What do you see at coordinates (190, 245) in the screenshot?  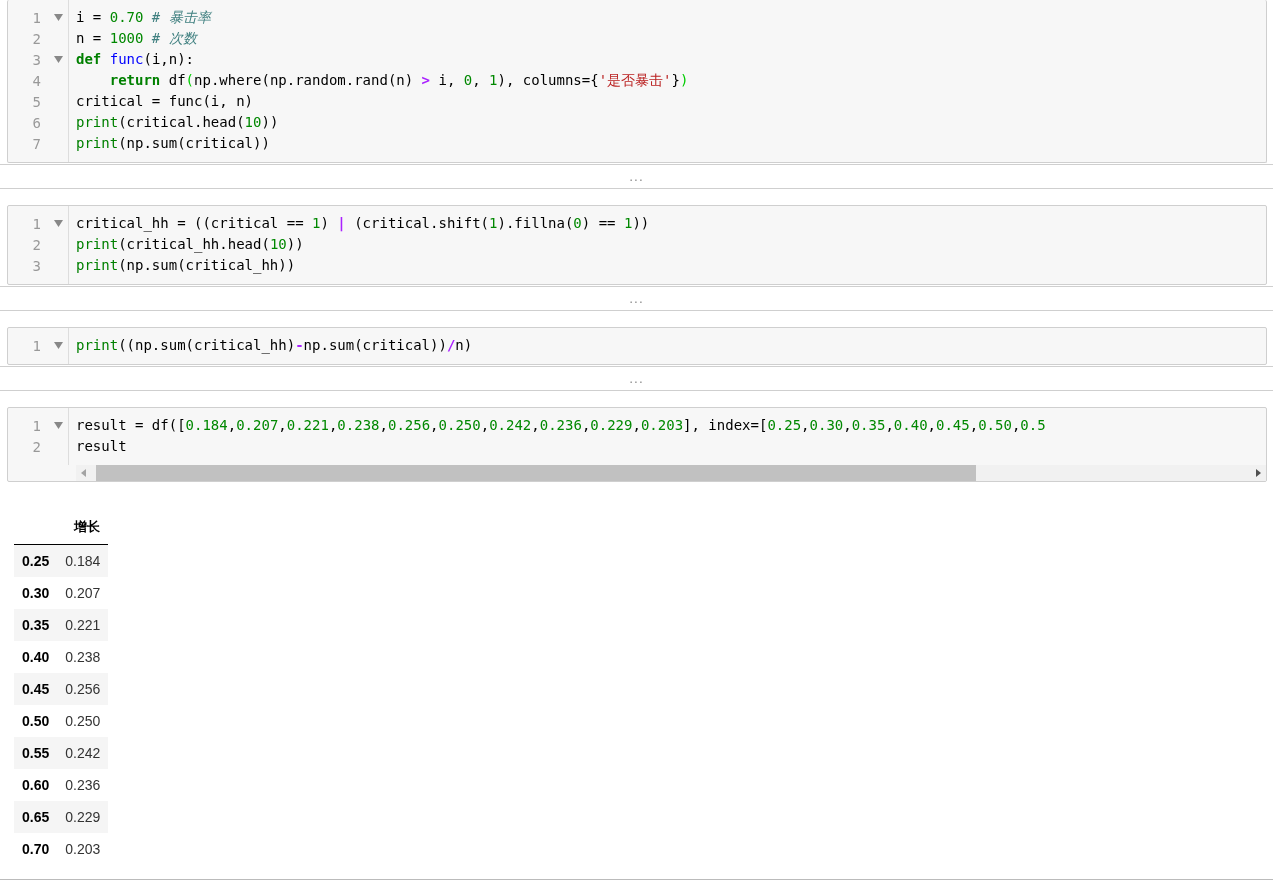 I see `code-line: print(critical_hh.head(10))` at bounding box center [190, 245].